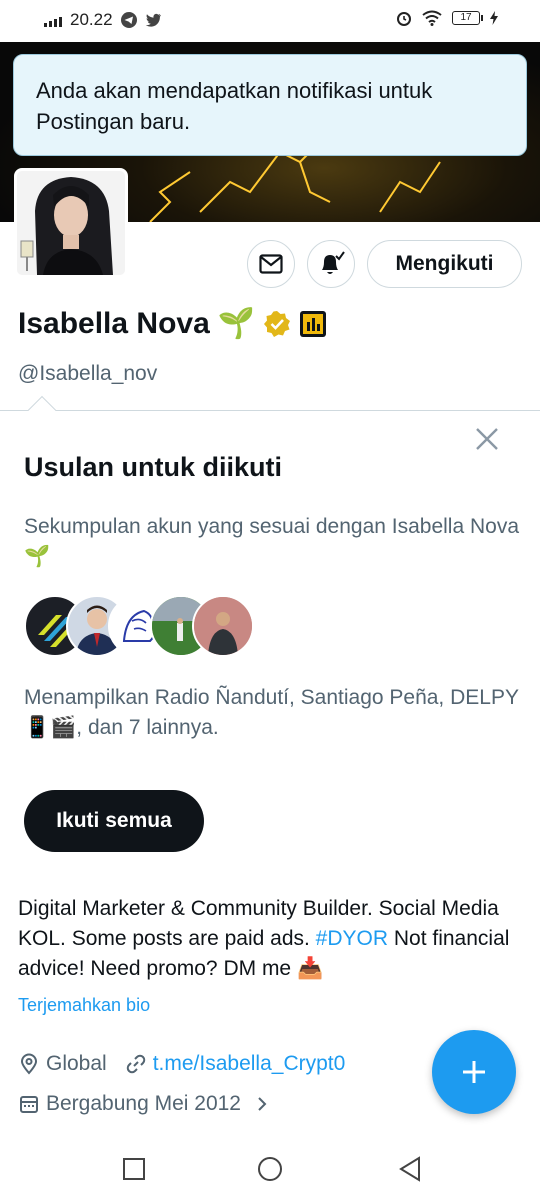 The image size is (540, 1200). I want to click on status-left: 20.22, so click(102, 20).